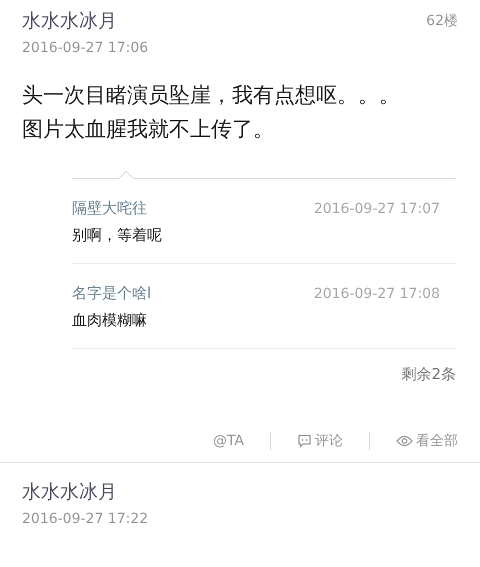 The height and width of the screenshot is (567, 480). Describe the element at coordinates (86, 48) in the screenshot. I see `post-time: 2016-09-27 17:06` at that location.